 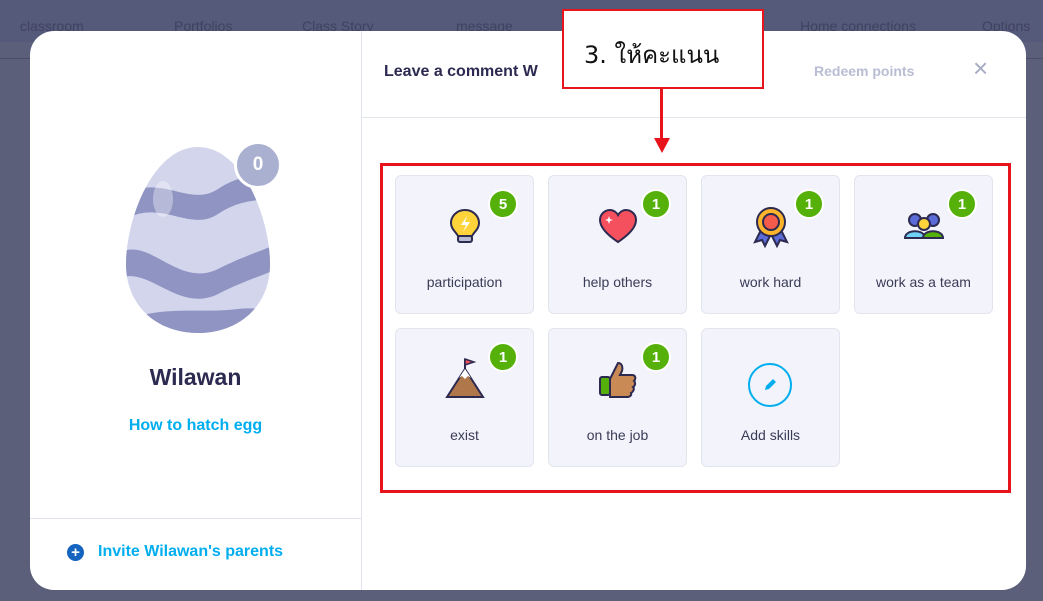 What do you see at coordinates (980, 68) in the screenshot?
I see `close-icon: ×` at bounding box center [980, 68].